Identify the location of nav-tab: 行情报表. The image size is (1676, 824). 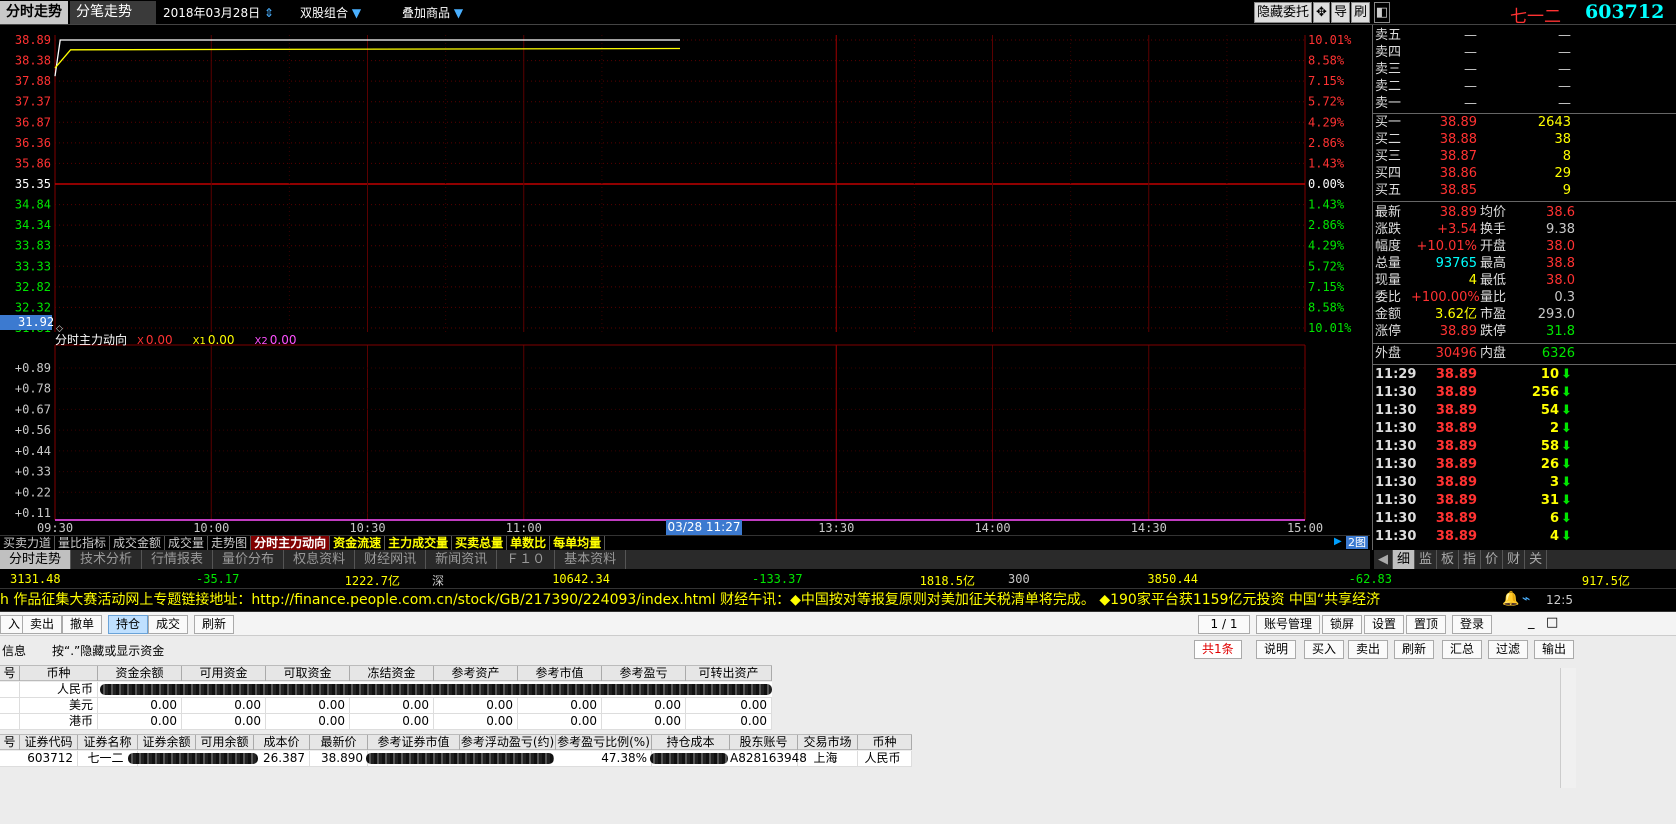
(178, 559).